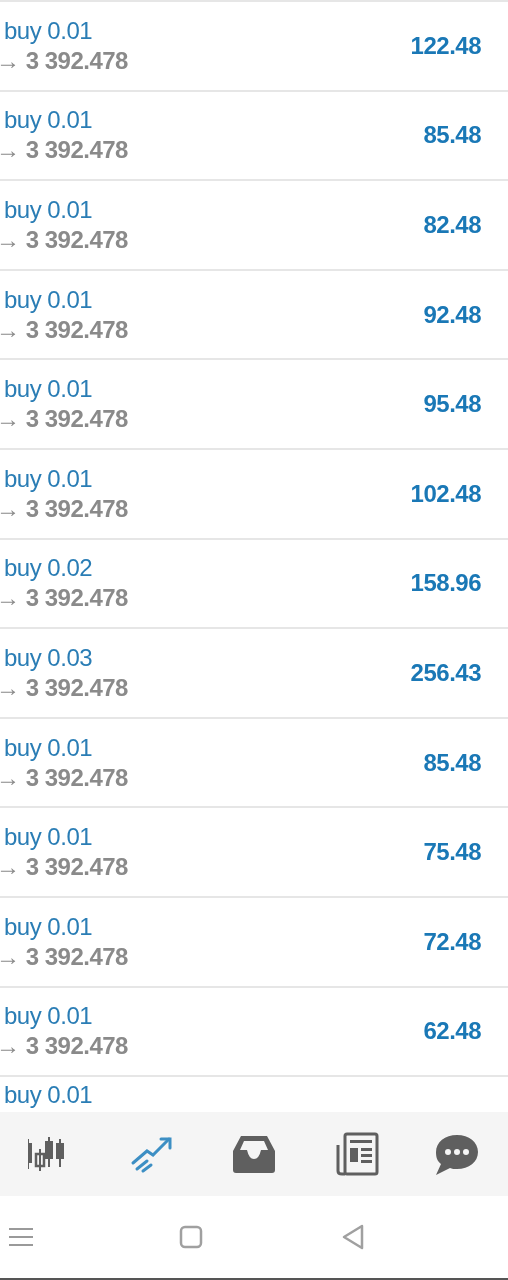 The width and height of the screenshot is (508, 1280). I want to click on profit-value: 82.48, so click(452, 225).